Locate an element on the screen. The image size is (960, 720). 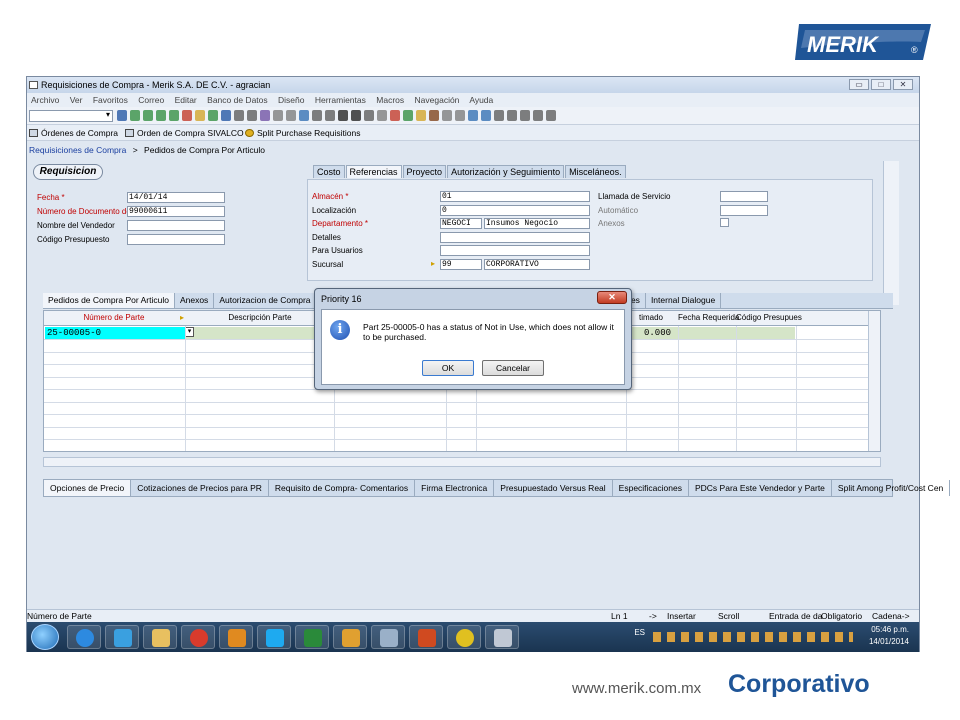
anexos-checkbox is located at coordinates (724, 222).